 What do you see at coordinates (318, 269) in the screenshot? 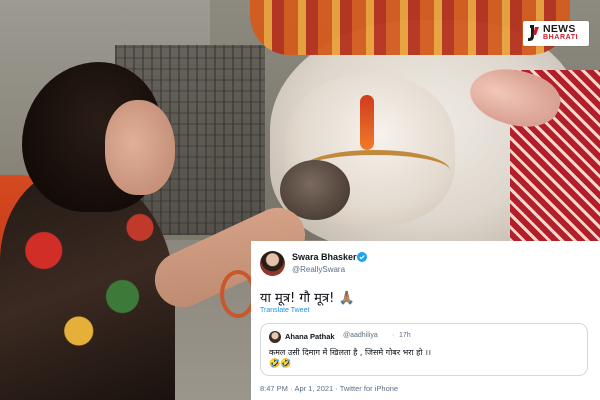
I see `author-handle: @ReallySwara` at bounding box center [318, 269].